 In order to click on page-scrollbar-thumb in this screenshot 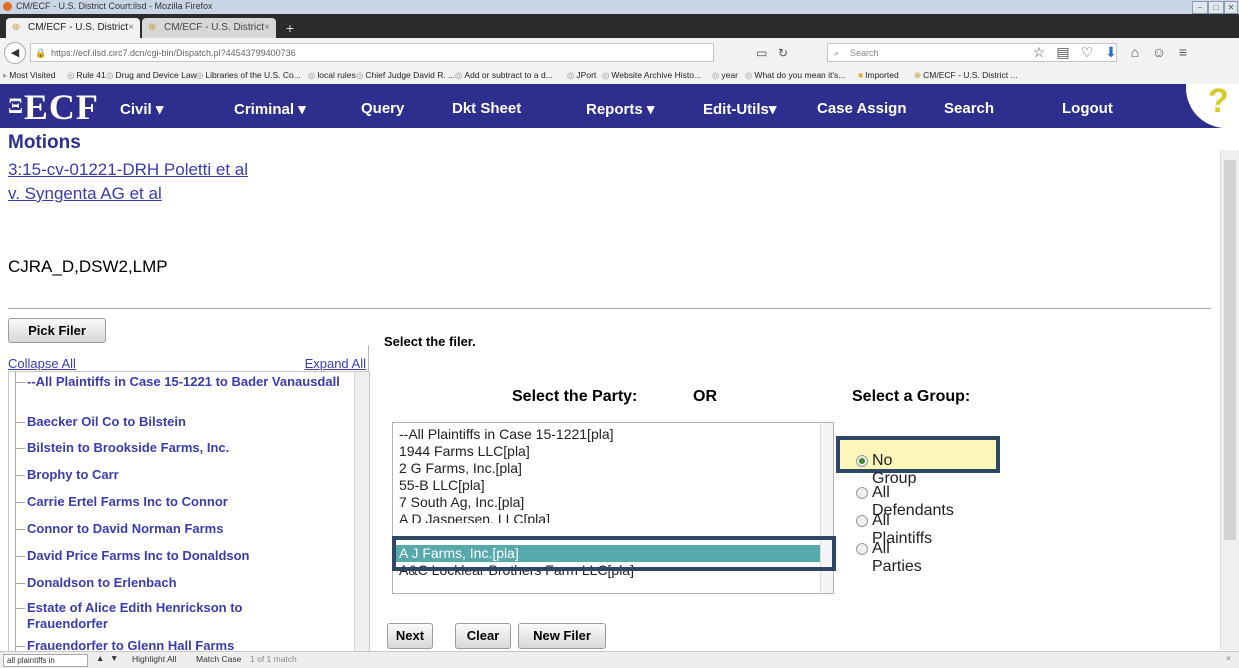, I will do `click(1230, 350)`.